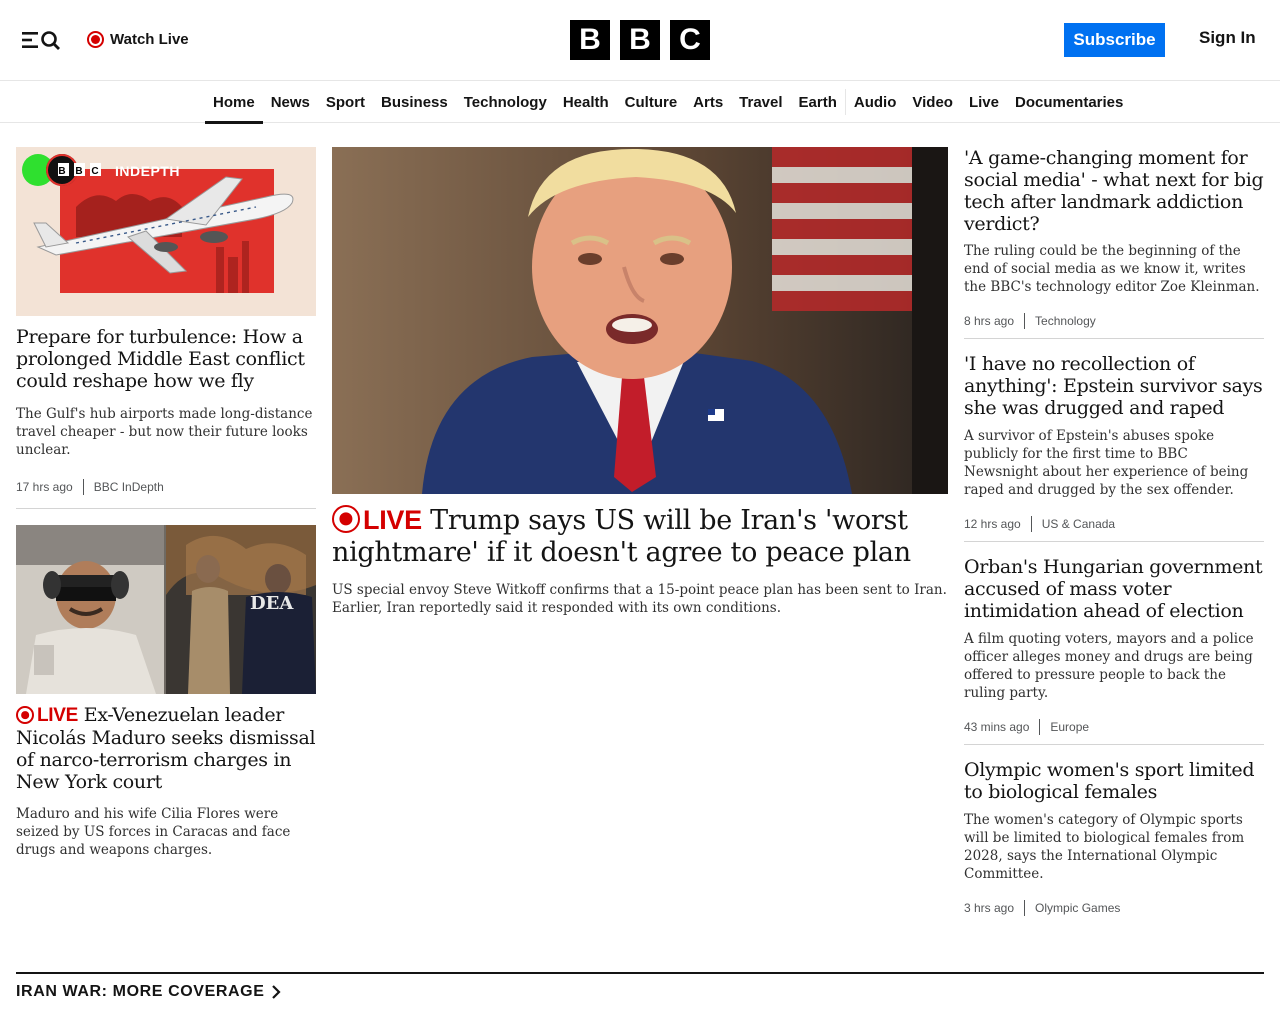  Describe the element at coordinates (94, 171) in the screenshot. I see `svg-text: C` at that location.